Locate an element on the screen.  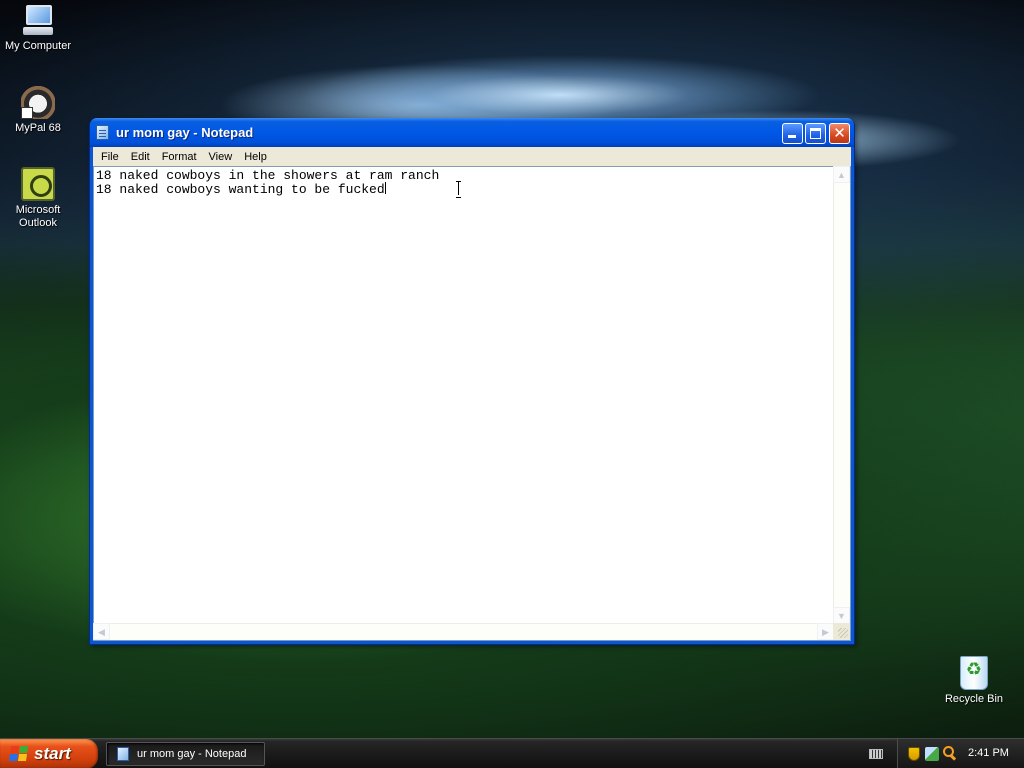
text-caret is located at coordinates (385, 188).